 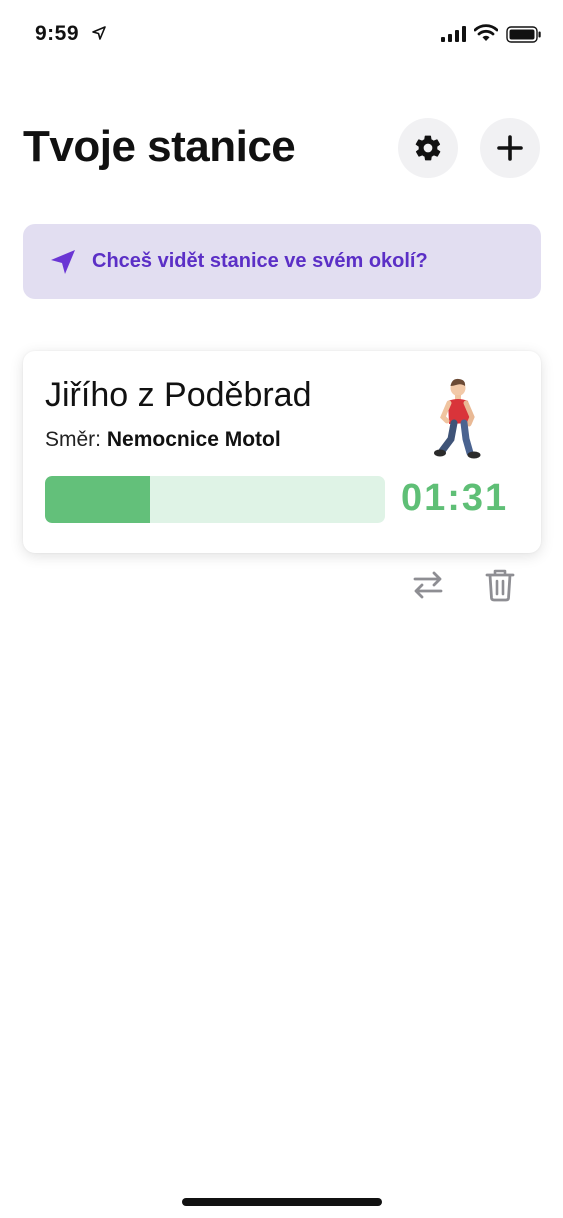 What do you see at coordinates (159, 146) in the screenshot?
I see `page-title: Tvoje stanice` at bounding box center [159, 146].